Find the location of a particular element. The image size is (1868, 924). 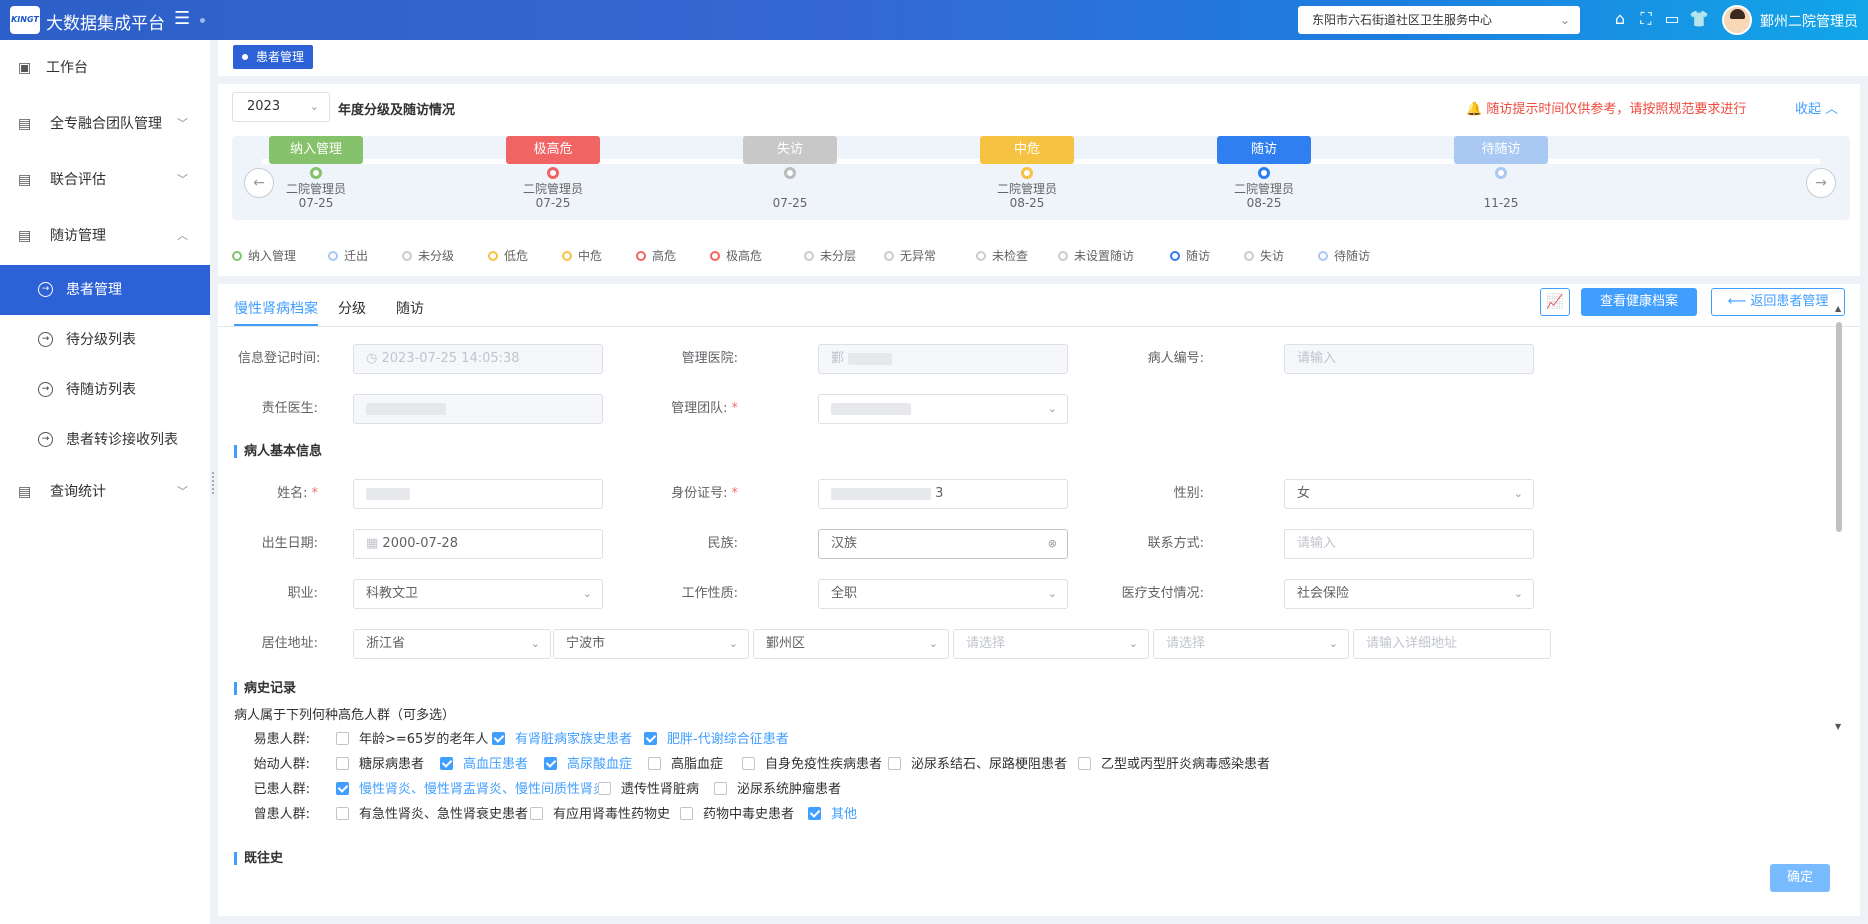

patient-no-input: 请输入 is located at coordinates (1409, 359).